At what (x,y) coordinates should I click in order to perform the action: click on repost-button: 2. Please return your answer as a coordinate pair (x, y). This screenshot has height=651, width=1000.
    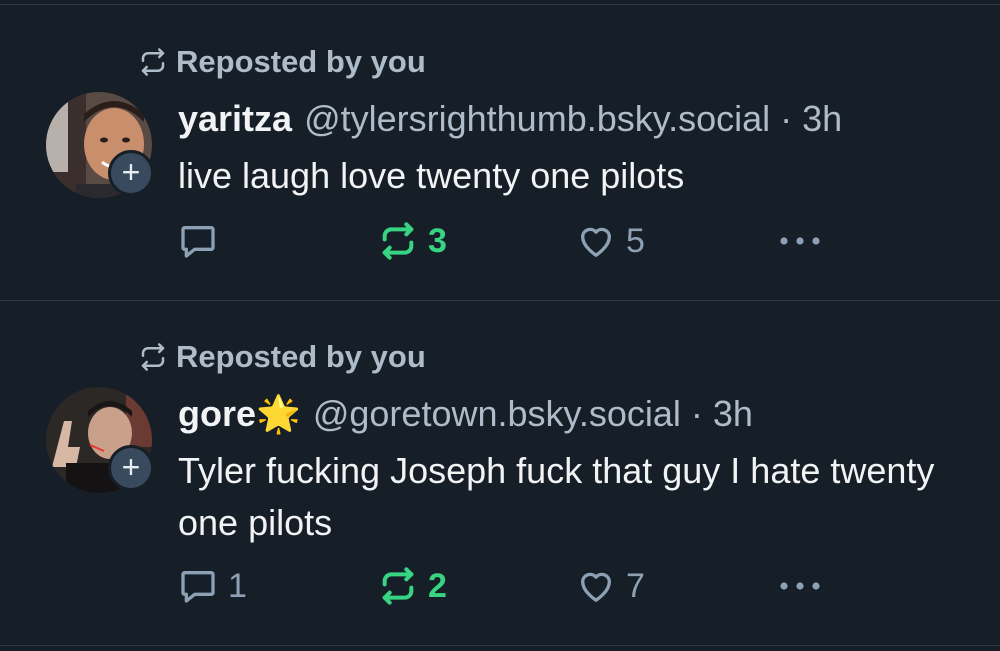
    Looking at the image, I should click on (412, 586).